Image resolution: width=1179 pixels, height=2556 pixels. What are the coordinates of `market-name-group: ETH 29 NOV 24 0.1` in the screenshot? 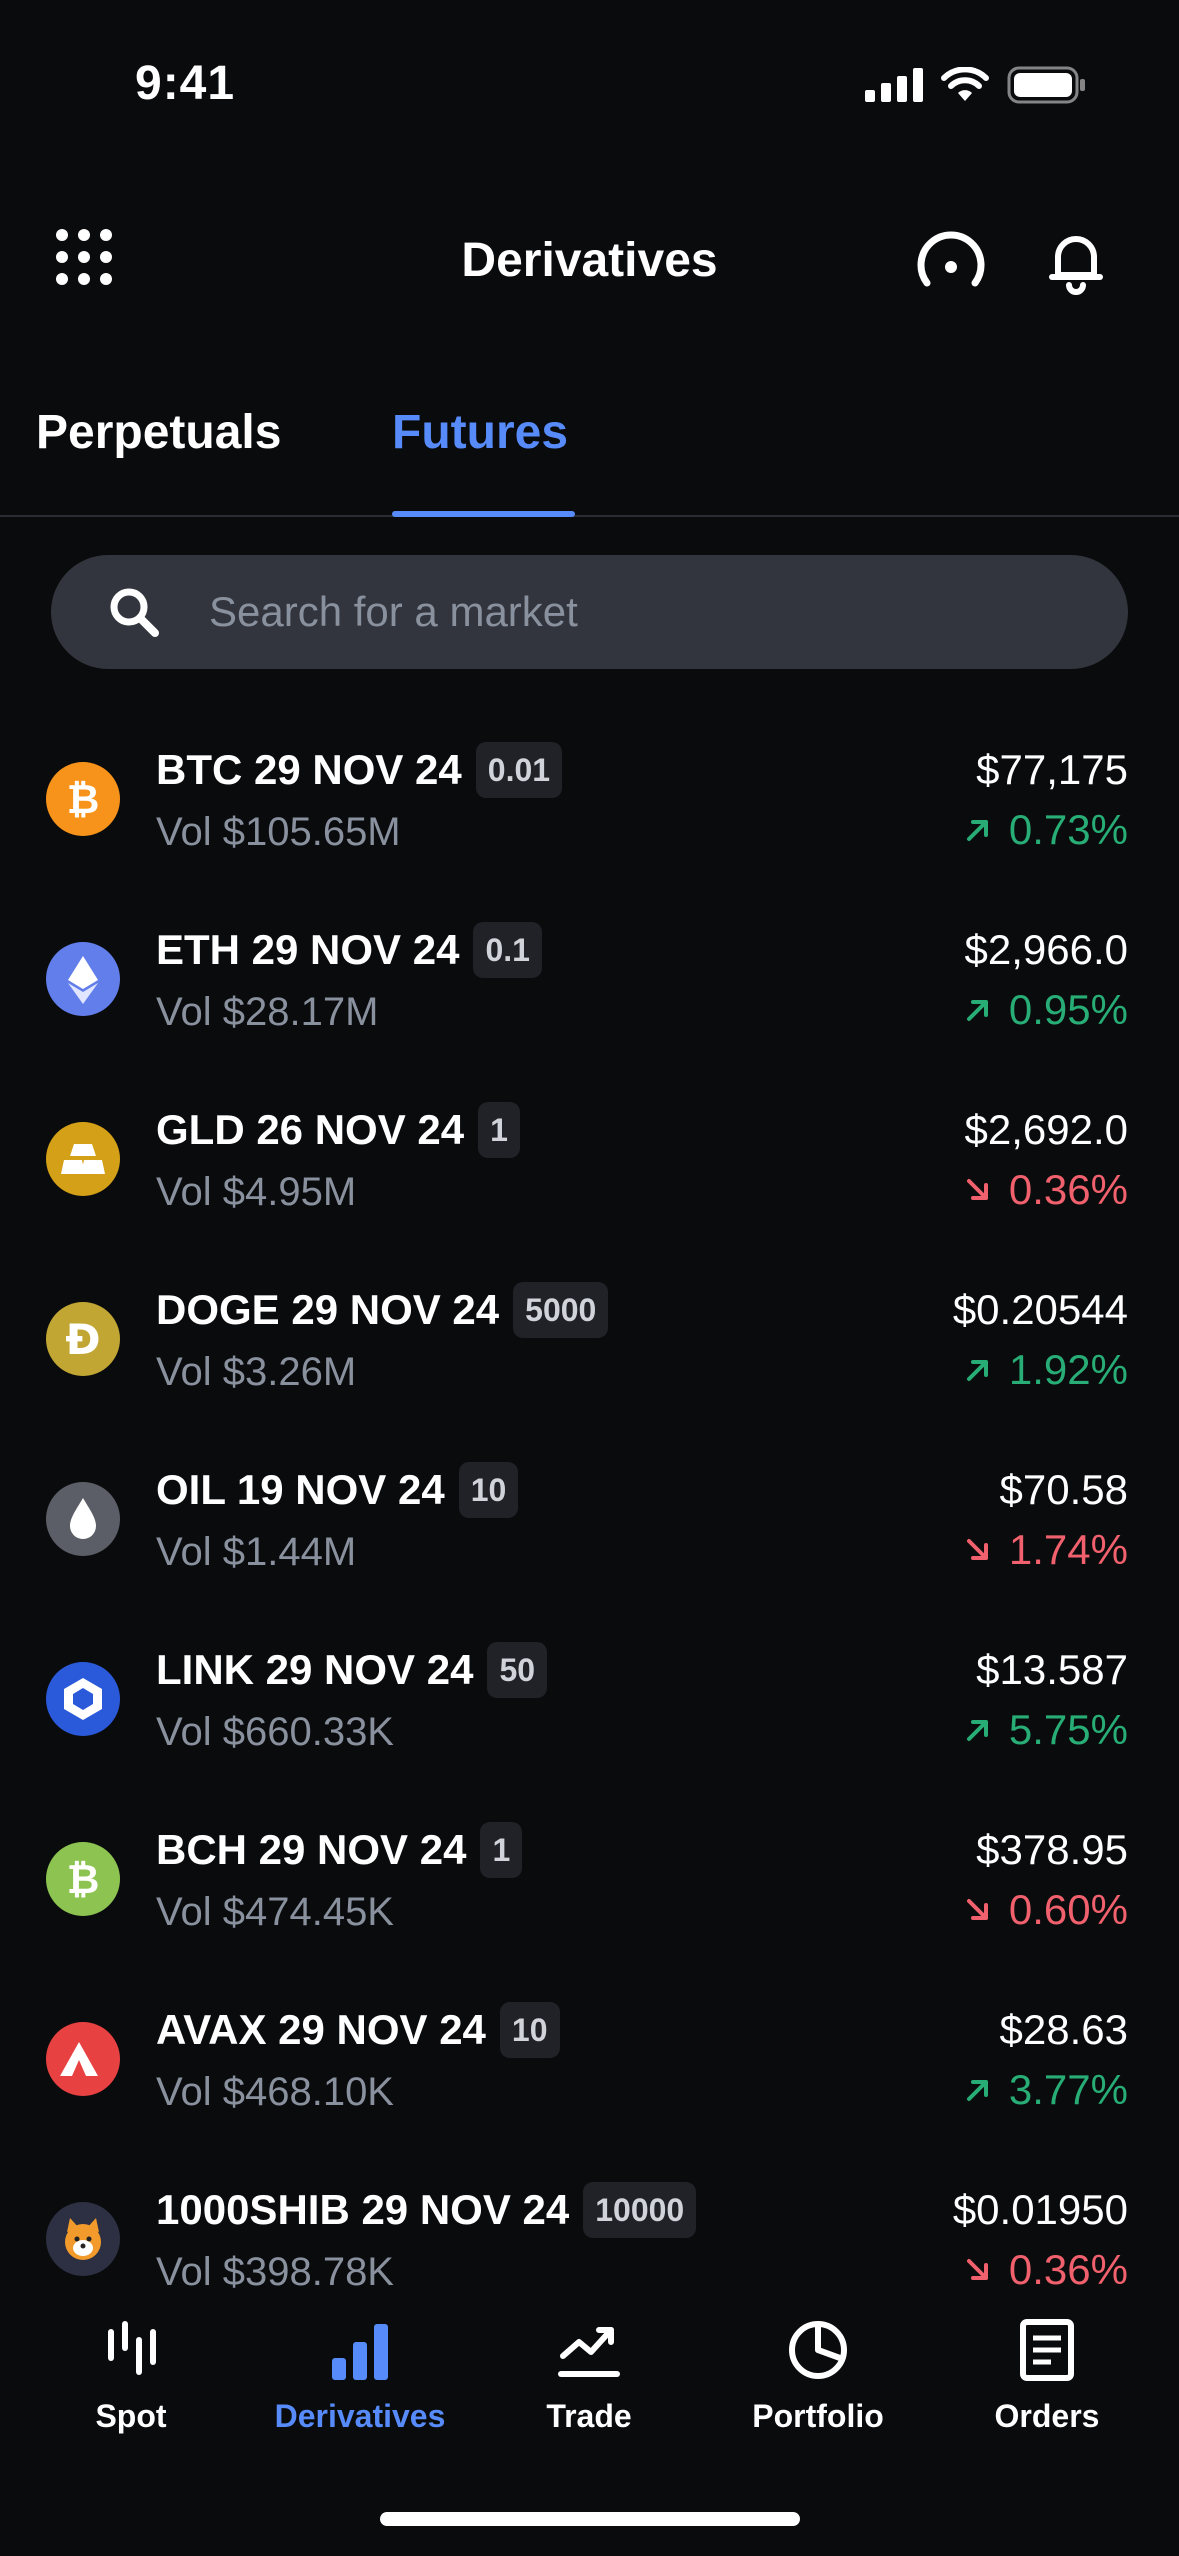 It's located at (349, 950).